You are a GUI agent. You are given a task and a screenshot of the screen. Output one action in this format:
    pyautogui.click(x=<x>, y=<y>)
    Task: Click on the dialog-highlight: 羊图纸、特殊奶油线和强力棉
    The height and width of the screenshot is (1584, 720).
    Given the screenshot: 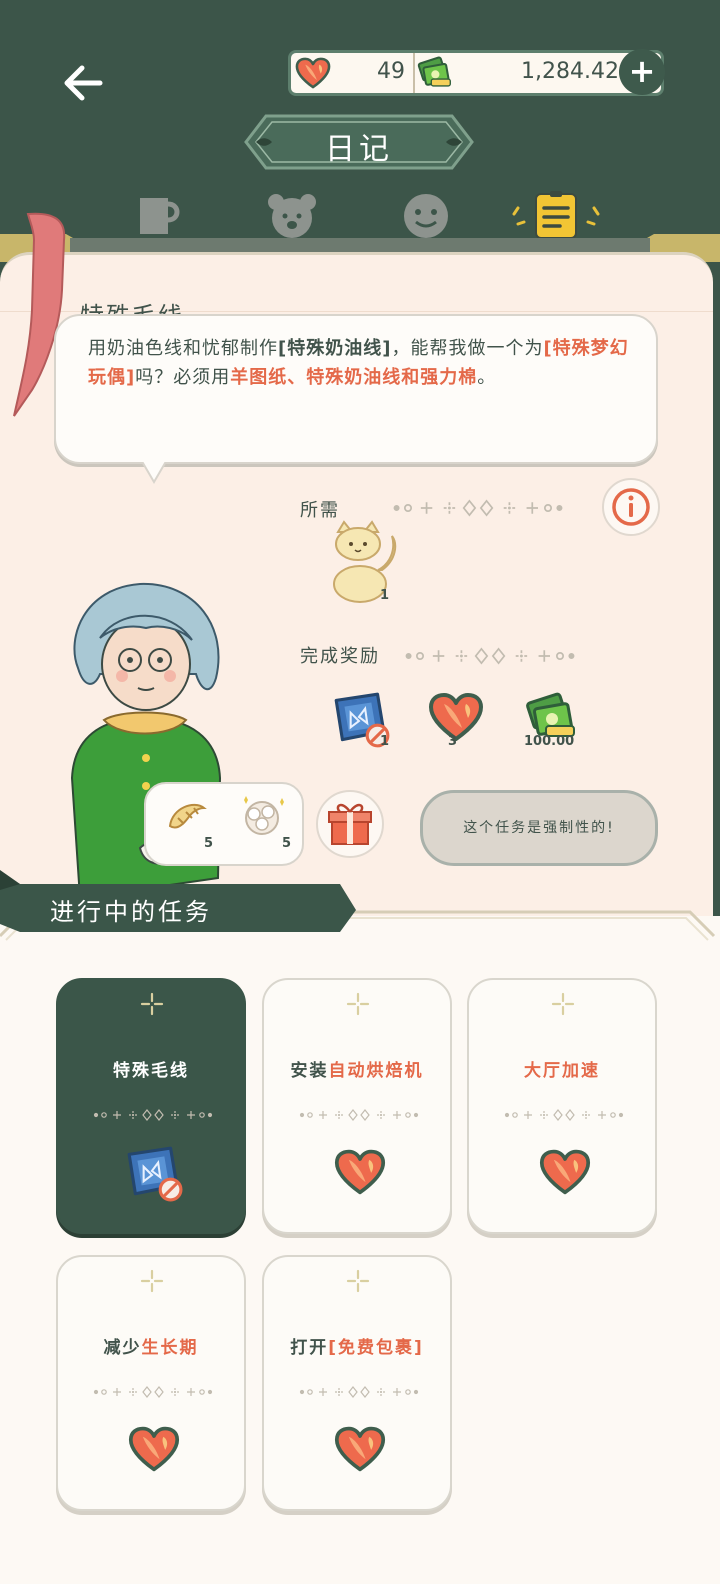 What is the action you would take?
    pyautogui.click(x=354, y=377)
    